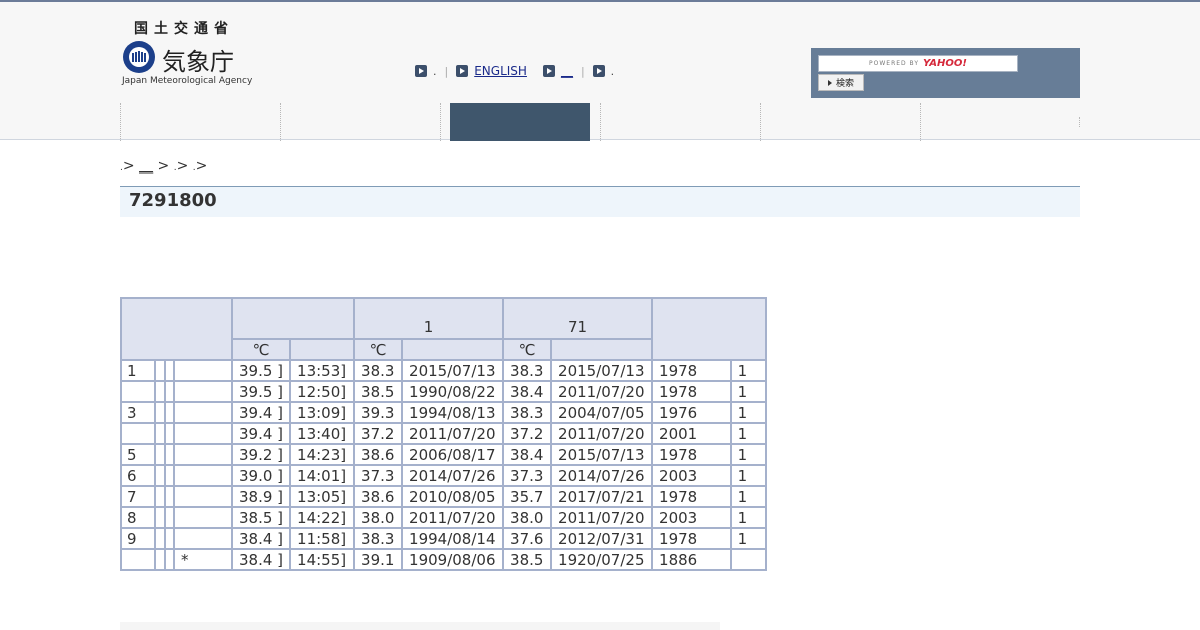 This screenshot has height=630, width=1200. I want to click on table-cell: 37.6, so click(527, 538).